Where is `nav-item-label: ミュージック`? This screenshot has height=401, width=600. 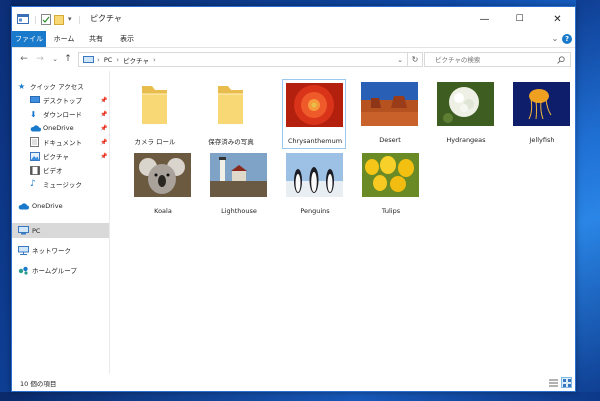 nav-item-label: ミュージック is located at coordinates (62, 185).